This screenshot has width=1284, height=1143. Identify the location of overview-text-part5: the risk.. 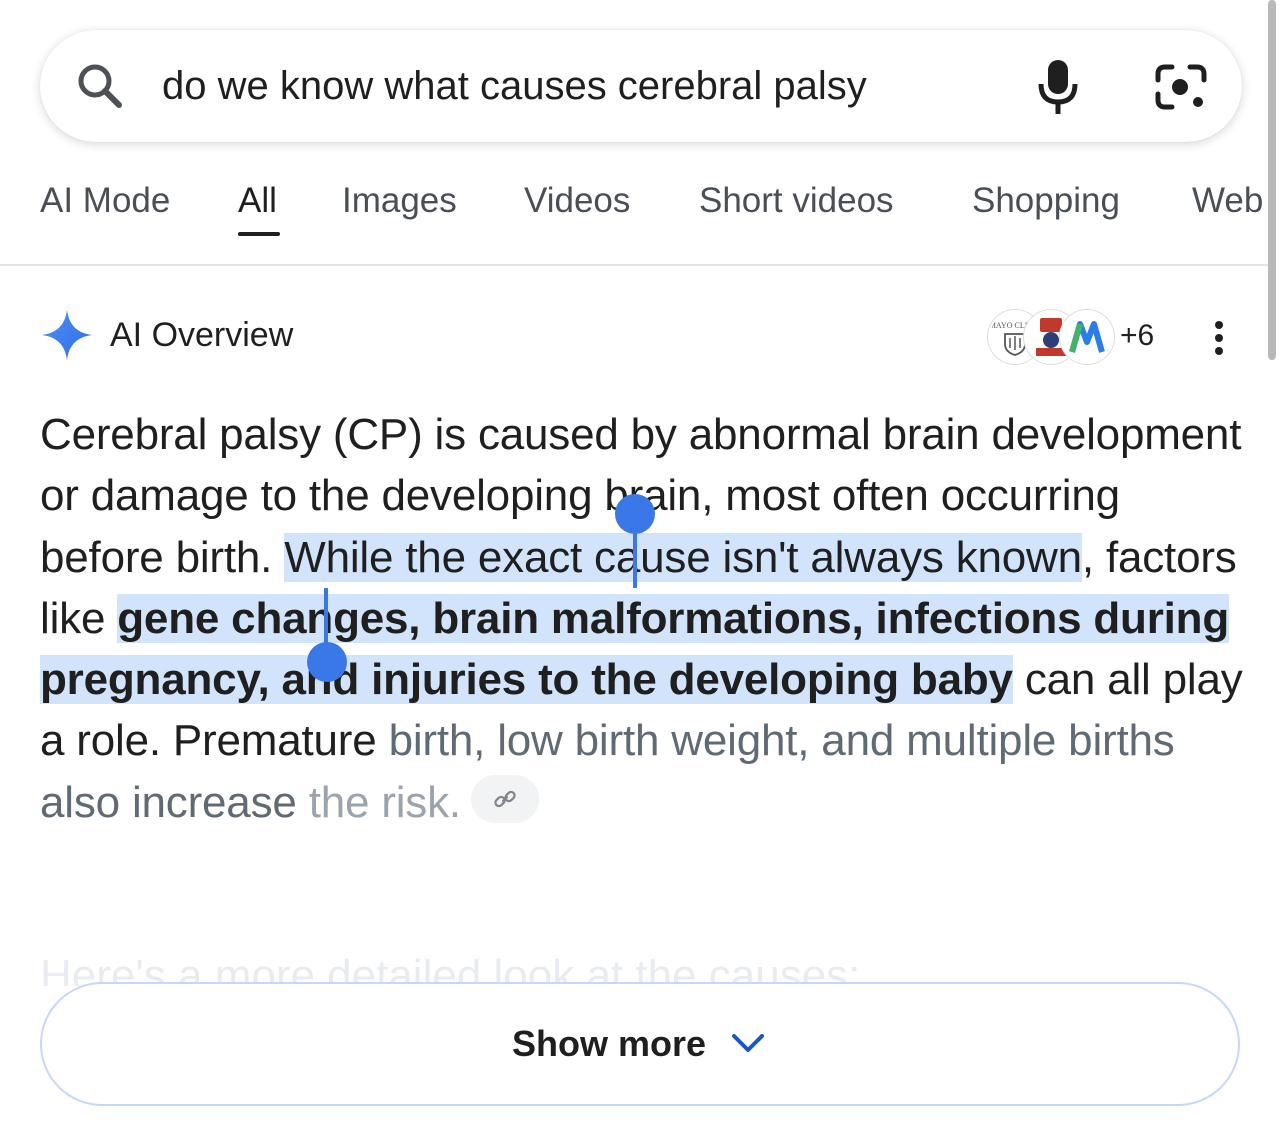
(384, 802).